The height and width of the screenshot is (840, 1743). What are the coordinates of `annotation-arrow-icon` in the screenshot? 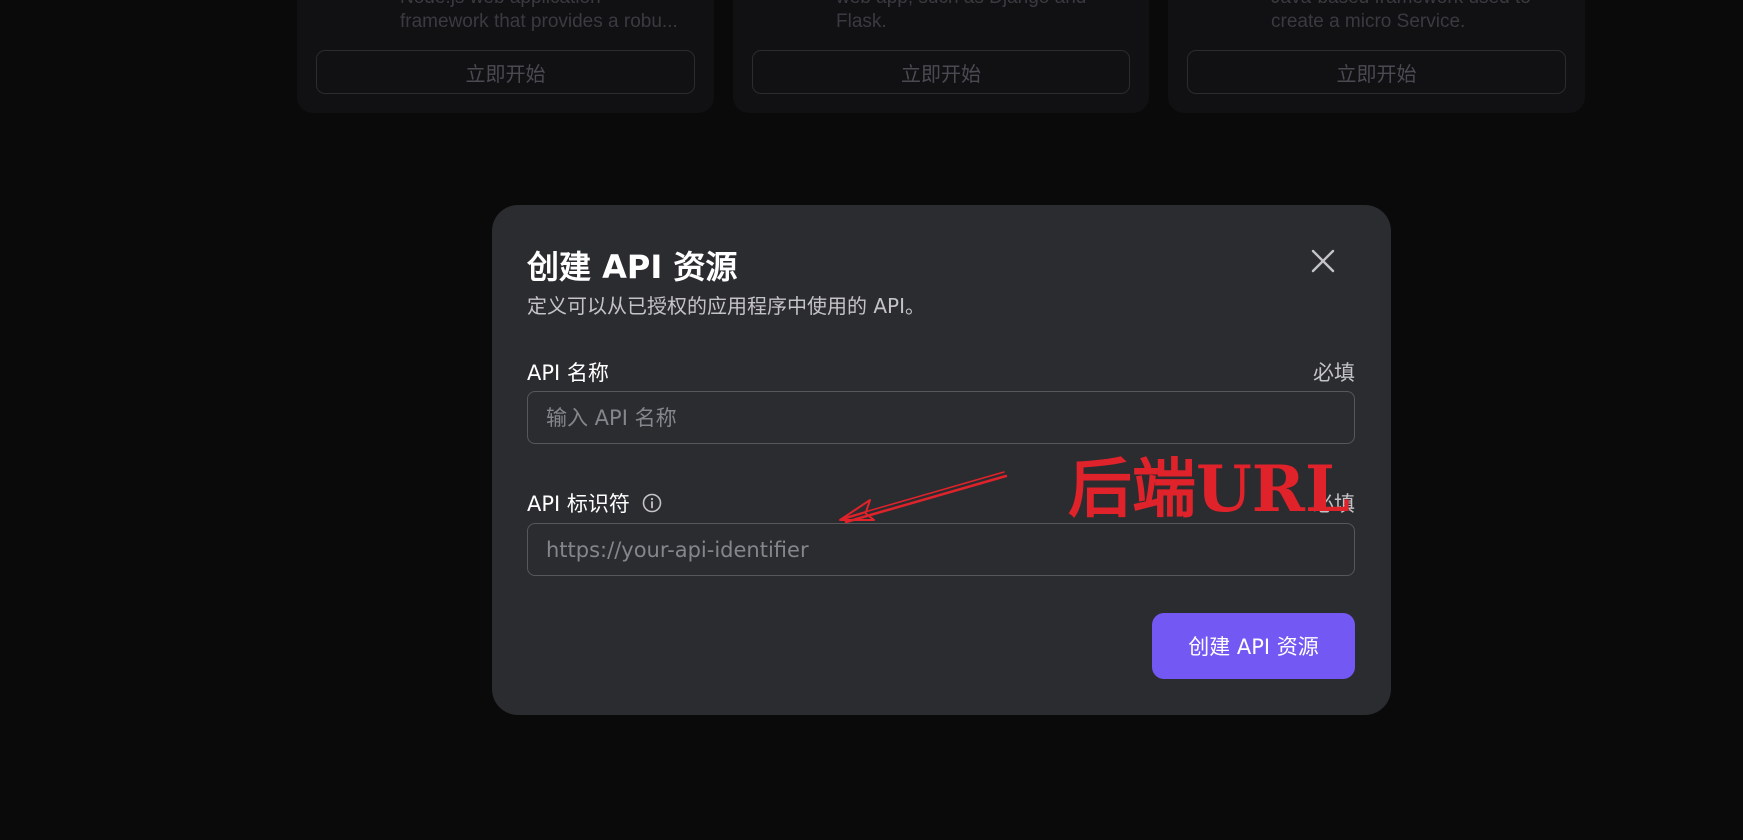 It's located at (923, 497).